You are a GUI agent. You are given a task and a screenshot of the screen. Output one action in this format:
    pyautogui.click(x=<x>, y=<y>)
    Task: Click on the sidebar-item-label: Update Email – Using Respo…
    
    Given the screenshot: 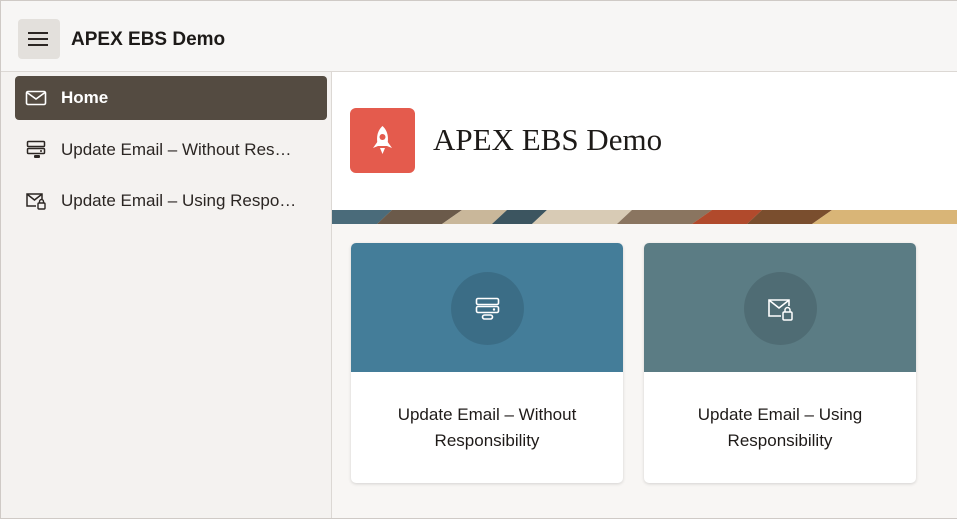 What is the action you would take?
    pyautogui.click(x=179, y=200)
    